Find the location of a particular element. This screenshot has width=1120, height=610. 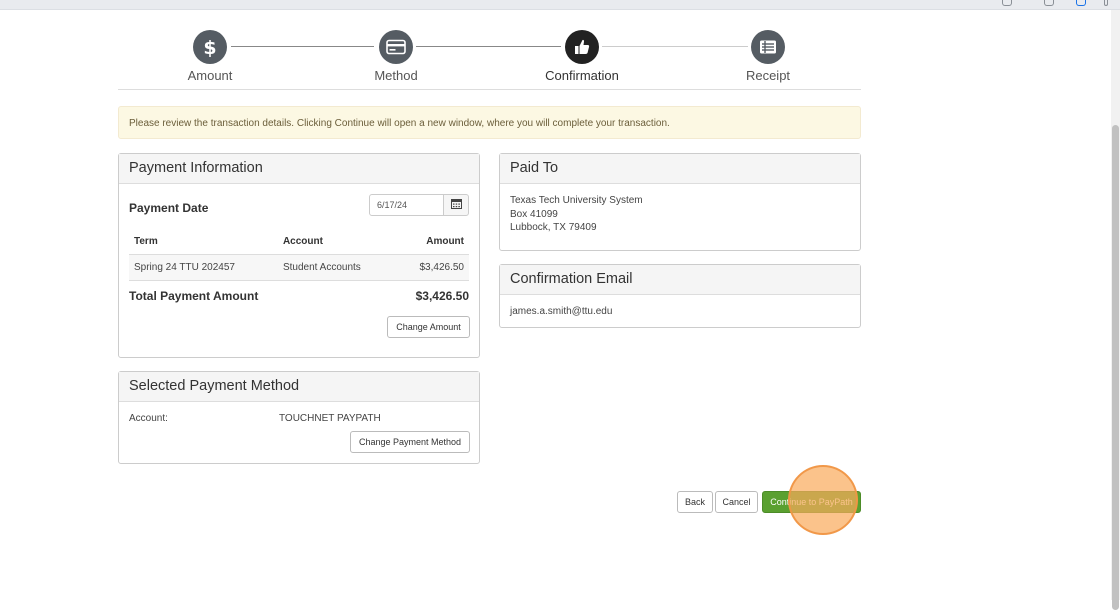

click-indicator is located at coordinates (823, 500).